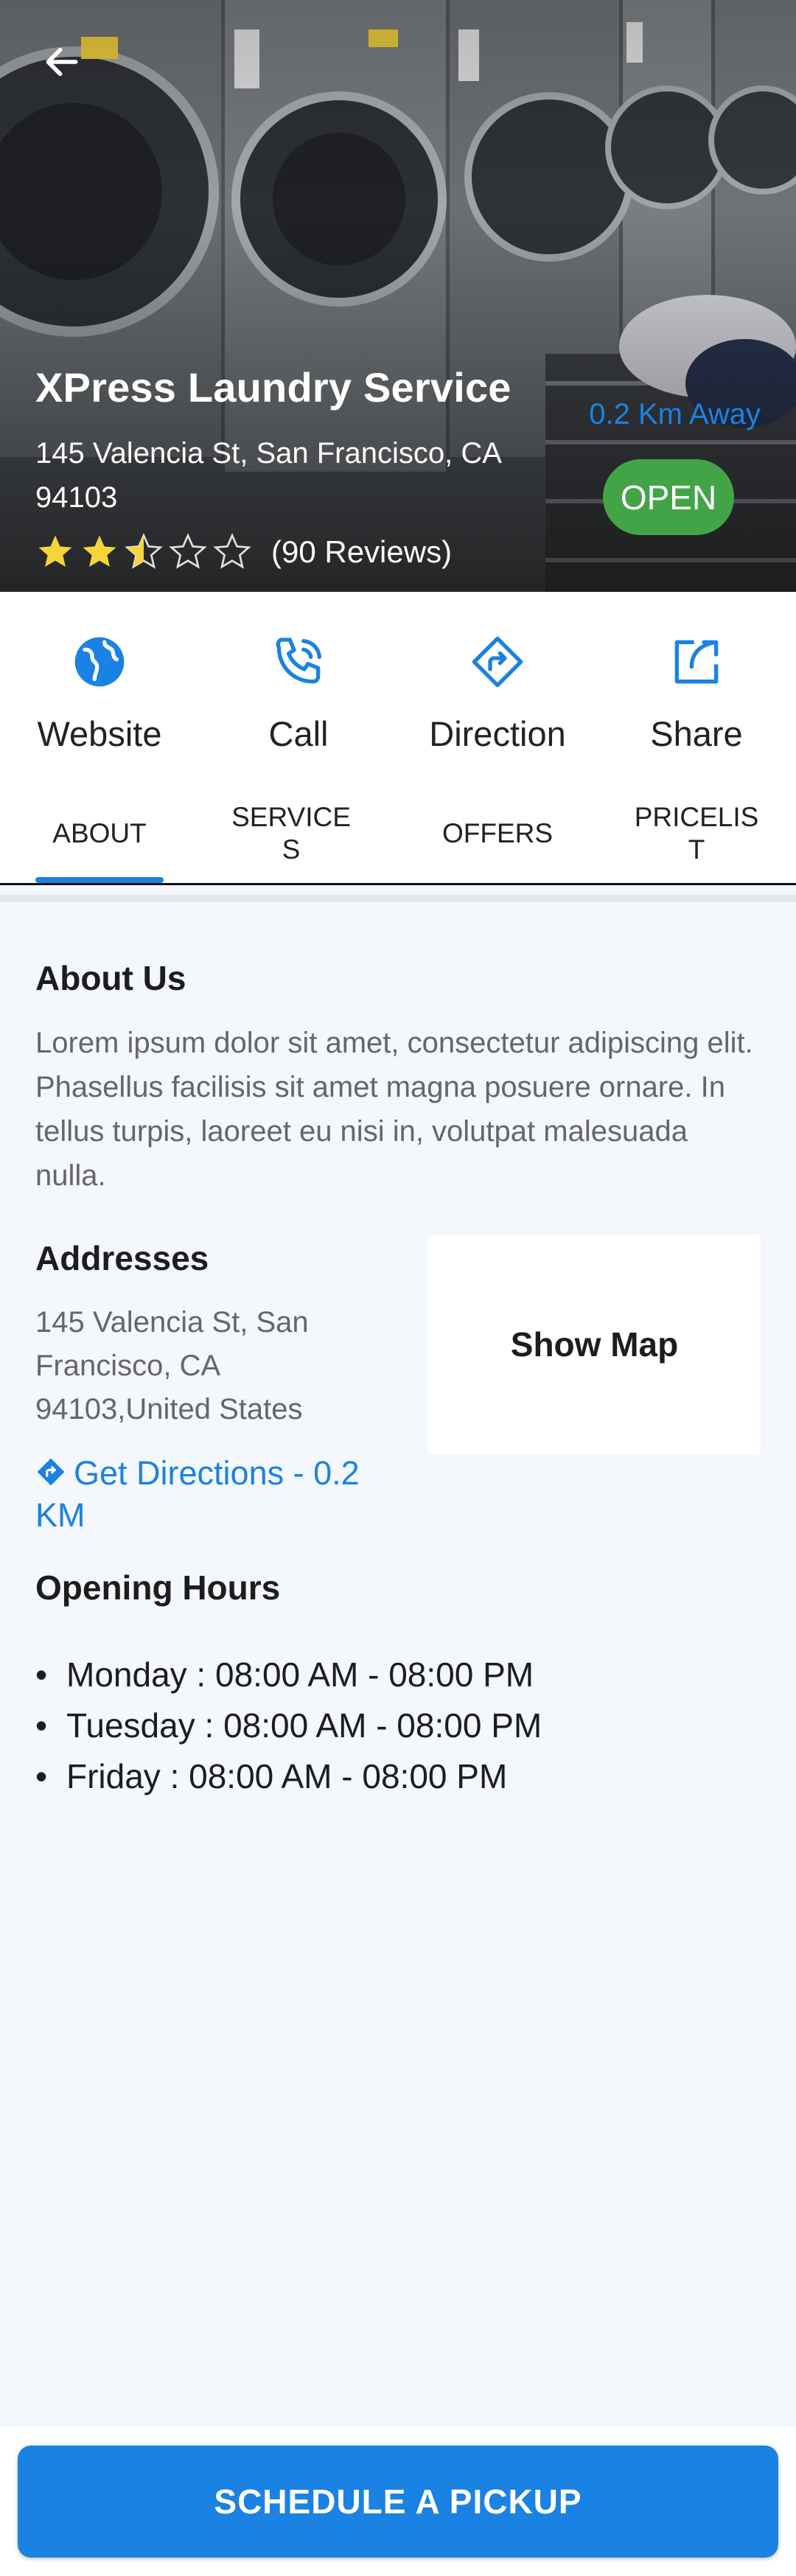  I want to click on divider, so click(398, 898).